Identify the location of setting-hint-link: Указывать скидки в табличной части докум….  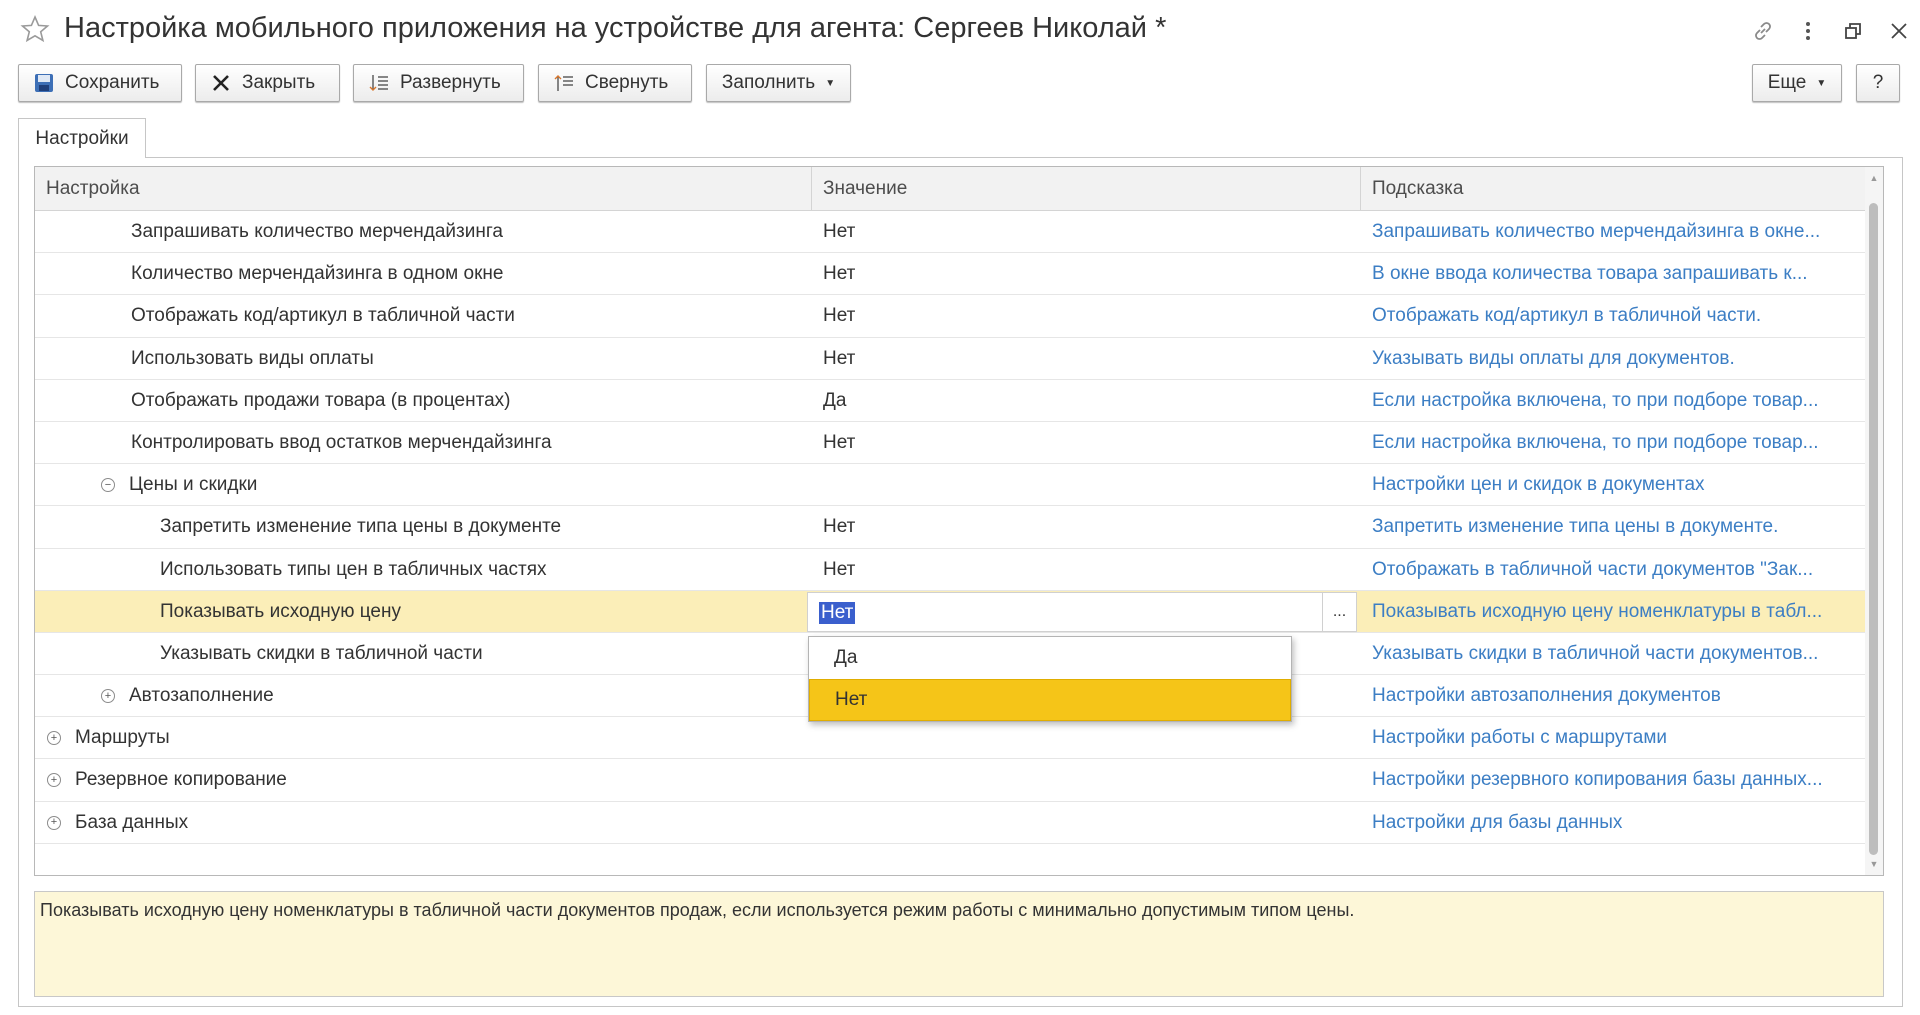
(1611, 654).